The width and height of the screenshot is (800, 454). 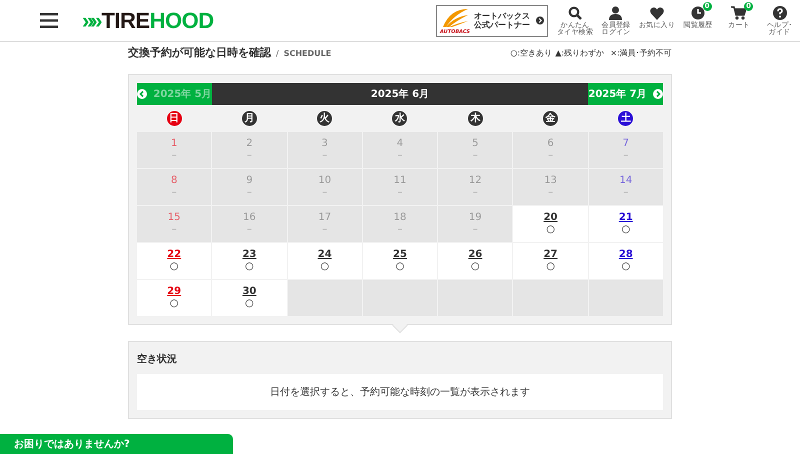 What do you see at coordinates (249, 187) in the screenshot?
I see `unavailable-day-cell: 9 –` at bounding box center [249, 187].